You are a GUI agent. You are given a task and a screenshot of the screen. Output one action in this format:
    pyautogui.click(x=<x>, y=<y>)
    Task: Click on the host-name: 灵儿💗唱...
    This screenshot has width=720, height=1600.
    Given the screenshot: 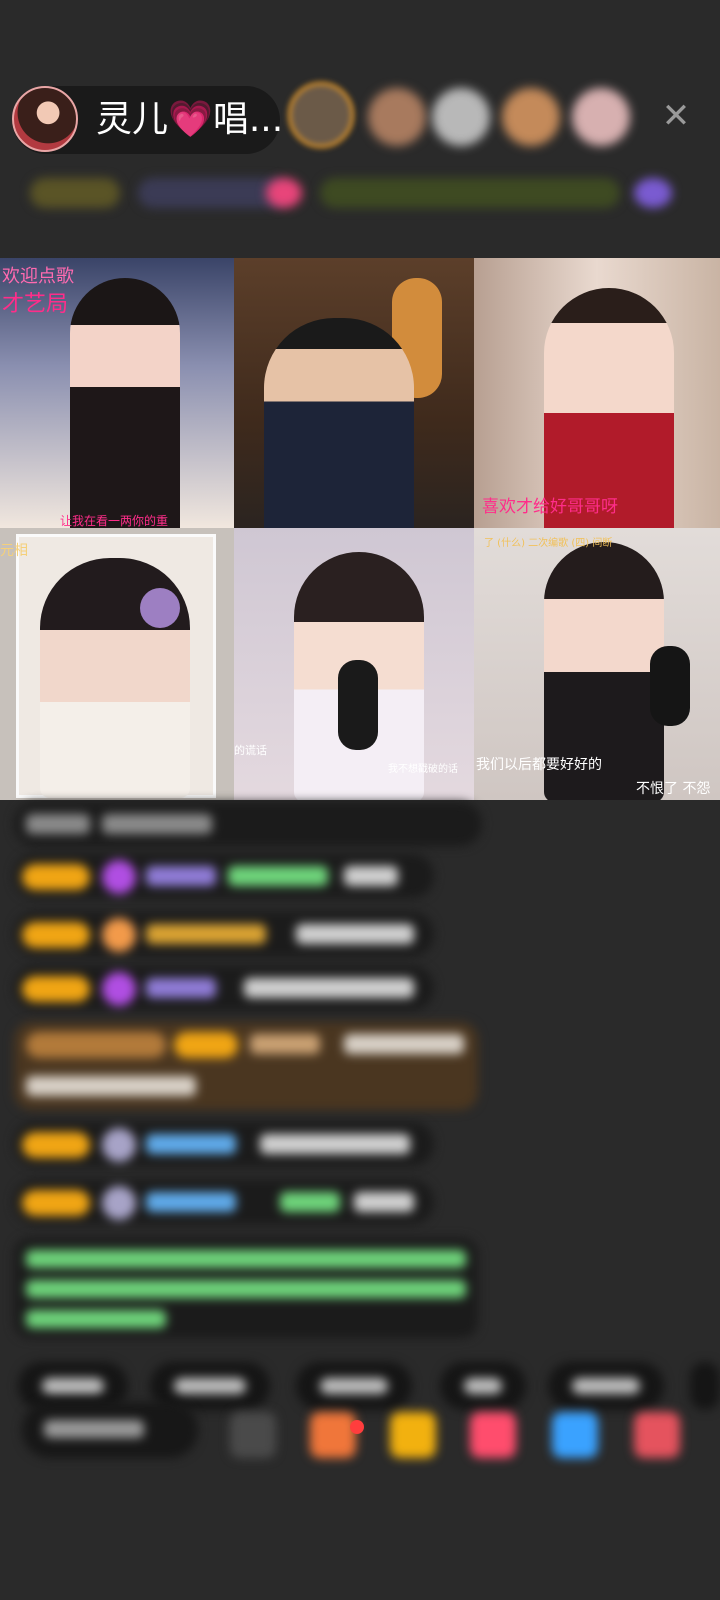 What is the action you would take?
    pyautogui.click(x=189, y=120)
    